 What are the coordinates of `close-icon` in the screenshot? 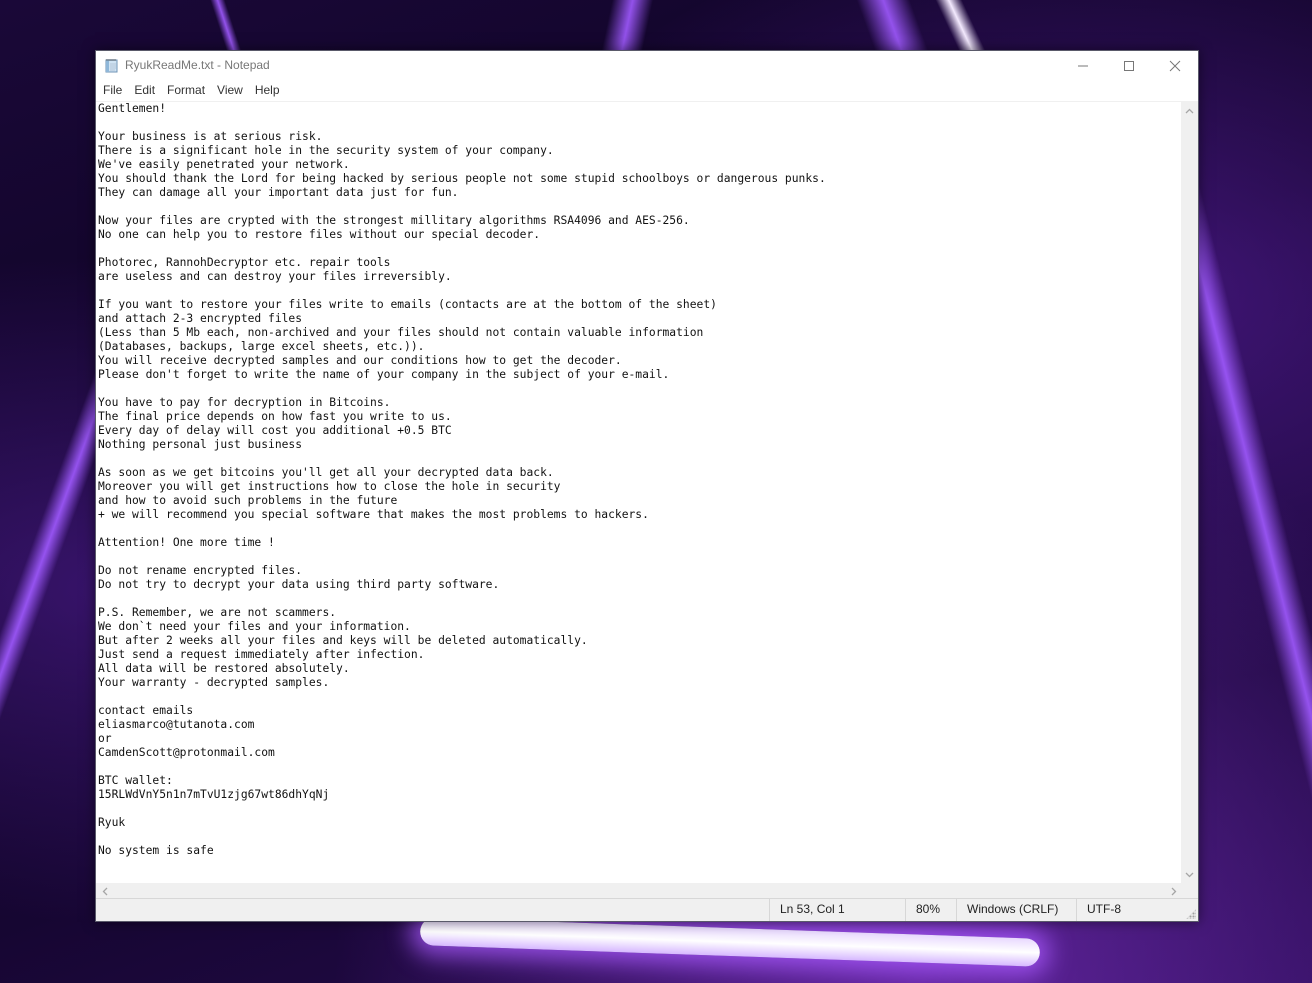 It's located at (1175, 66).